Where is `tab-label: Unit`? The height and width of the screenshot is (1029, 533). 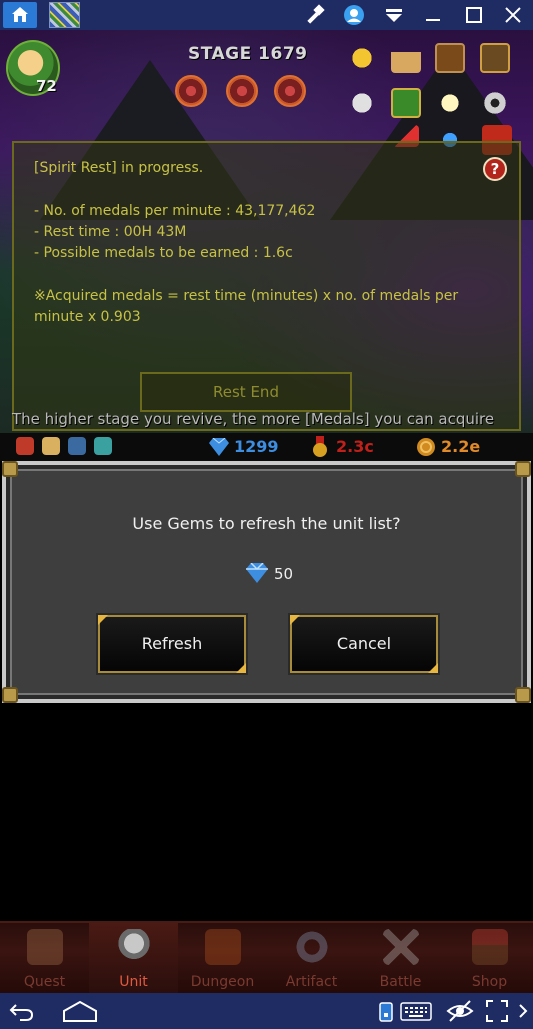
tab-label: Unit is located at coordinates (133, 982).